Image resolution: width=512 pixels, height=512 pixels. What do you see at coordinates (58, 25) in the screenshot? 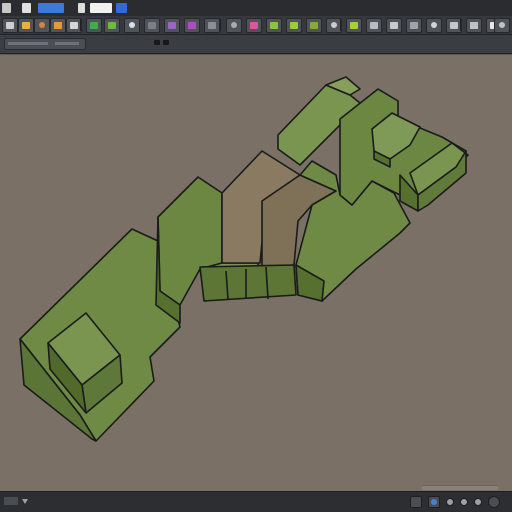
I see `paint-tool-icon` at bounding box center [58, 25].